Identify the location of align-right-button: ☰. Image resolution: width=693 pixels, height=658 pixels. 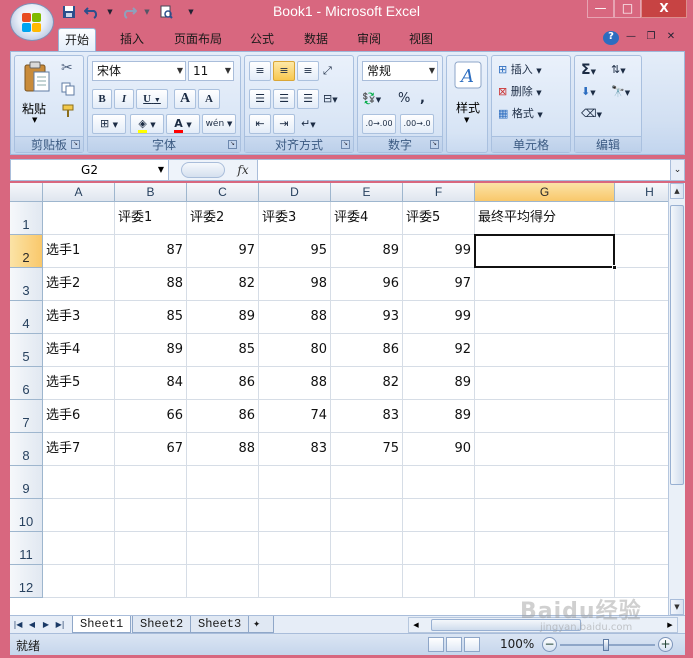
(308, 99).